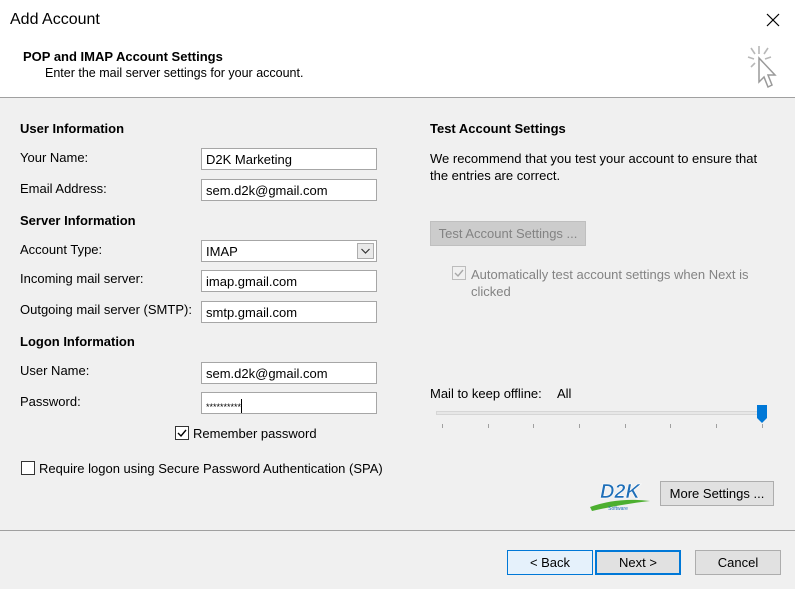 Image resolution: width=795 pixels, height=589 pixels. What do you see at coordinates (54, 157) in the screenshot?
I see `your-name-label: Your Name:` at bounding box center [54, 157].